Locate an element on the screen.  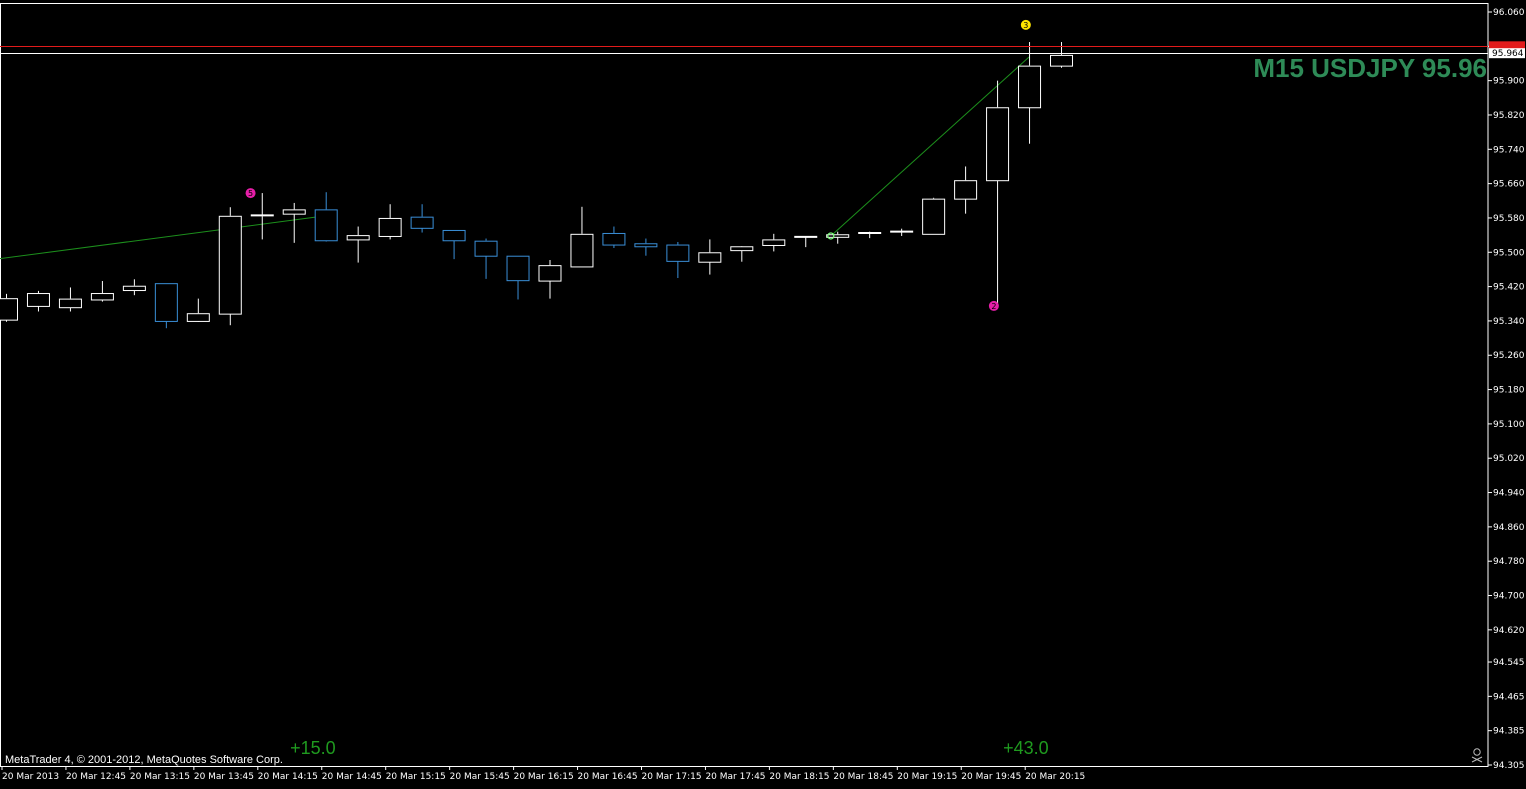
y-tick-label: 95.500 is located at coordinates (1509, 253).